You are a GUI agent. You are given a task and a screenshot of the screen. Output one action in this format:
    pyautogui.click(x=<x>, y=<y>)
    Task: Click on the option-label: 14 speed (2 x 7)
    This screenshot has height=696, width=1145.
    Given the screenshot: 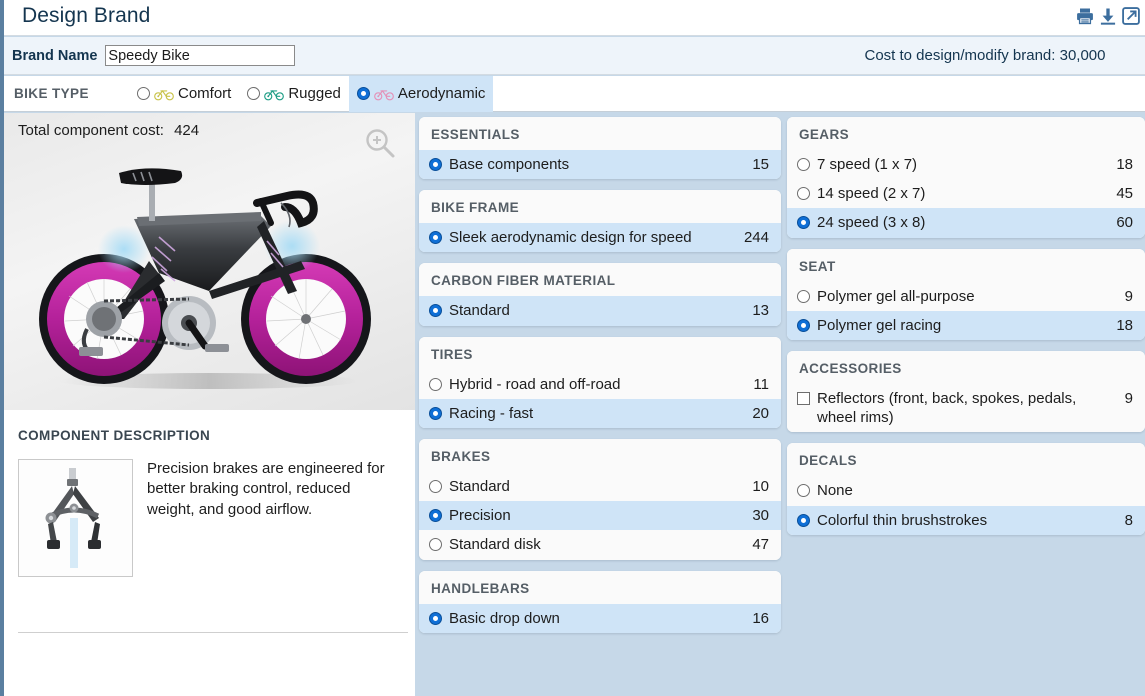 What is the action you would take?
    pyautogui.click(x=871, y=194)
    